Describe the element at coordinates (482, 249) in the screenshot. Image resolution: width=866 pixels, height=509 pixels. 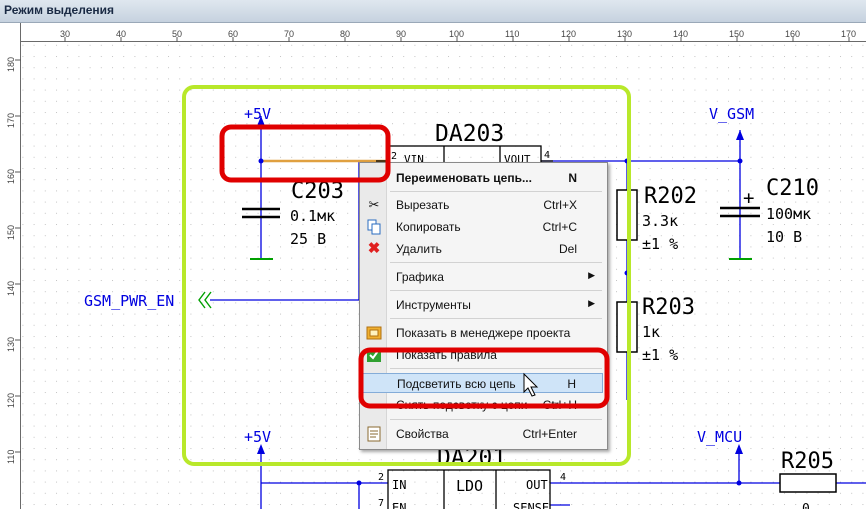
I see `menu-item-delete: ✖ Удалить Del` at that location.